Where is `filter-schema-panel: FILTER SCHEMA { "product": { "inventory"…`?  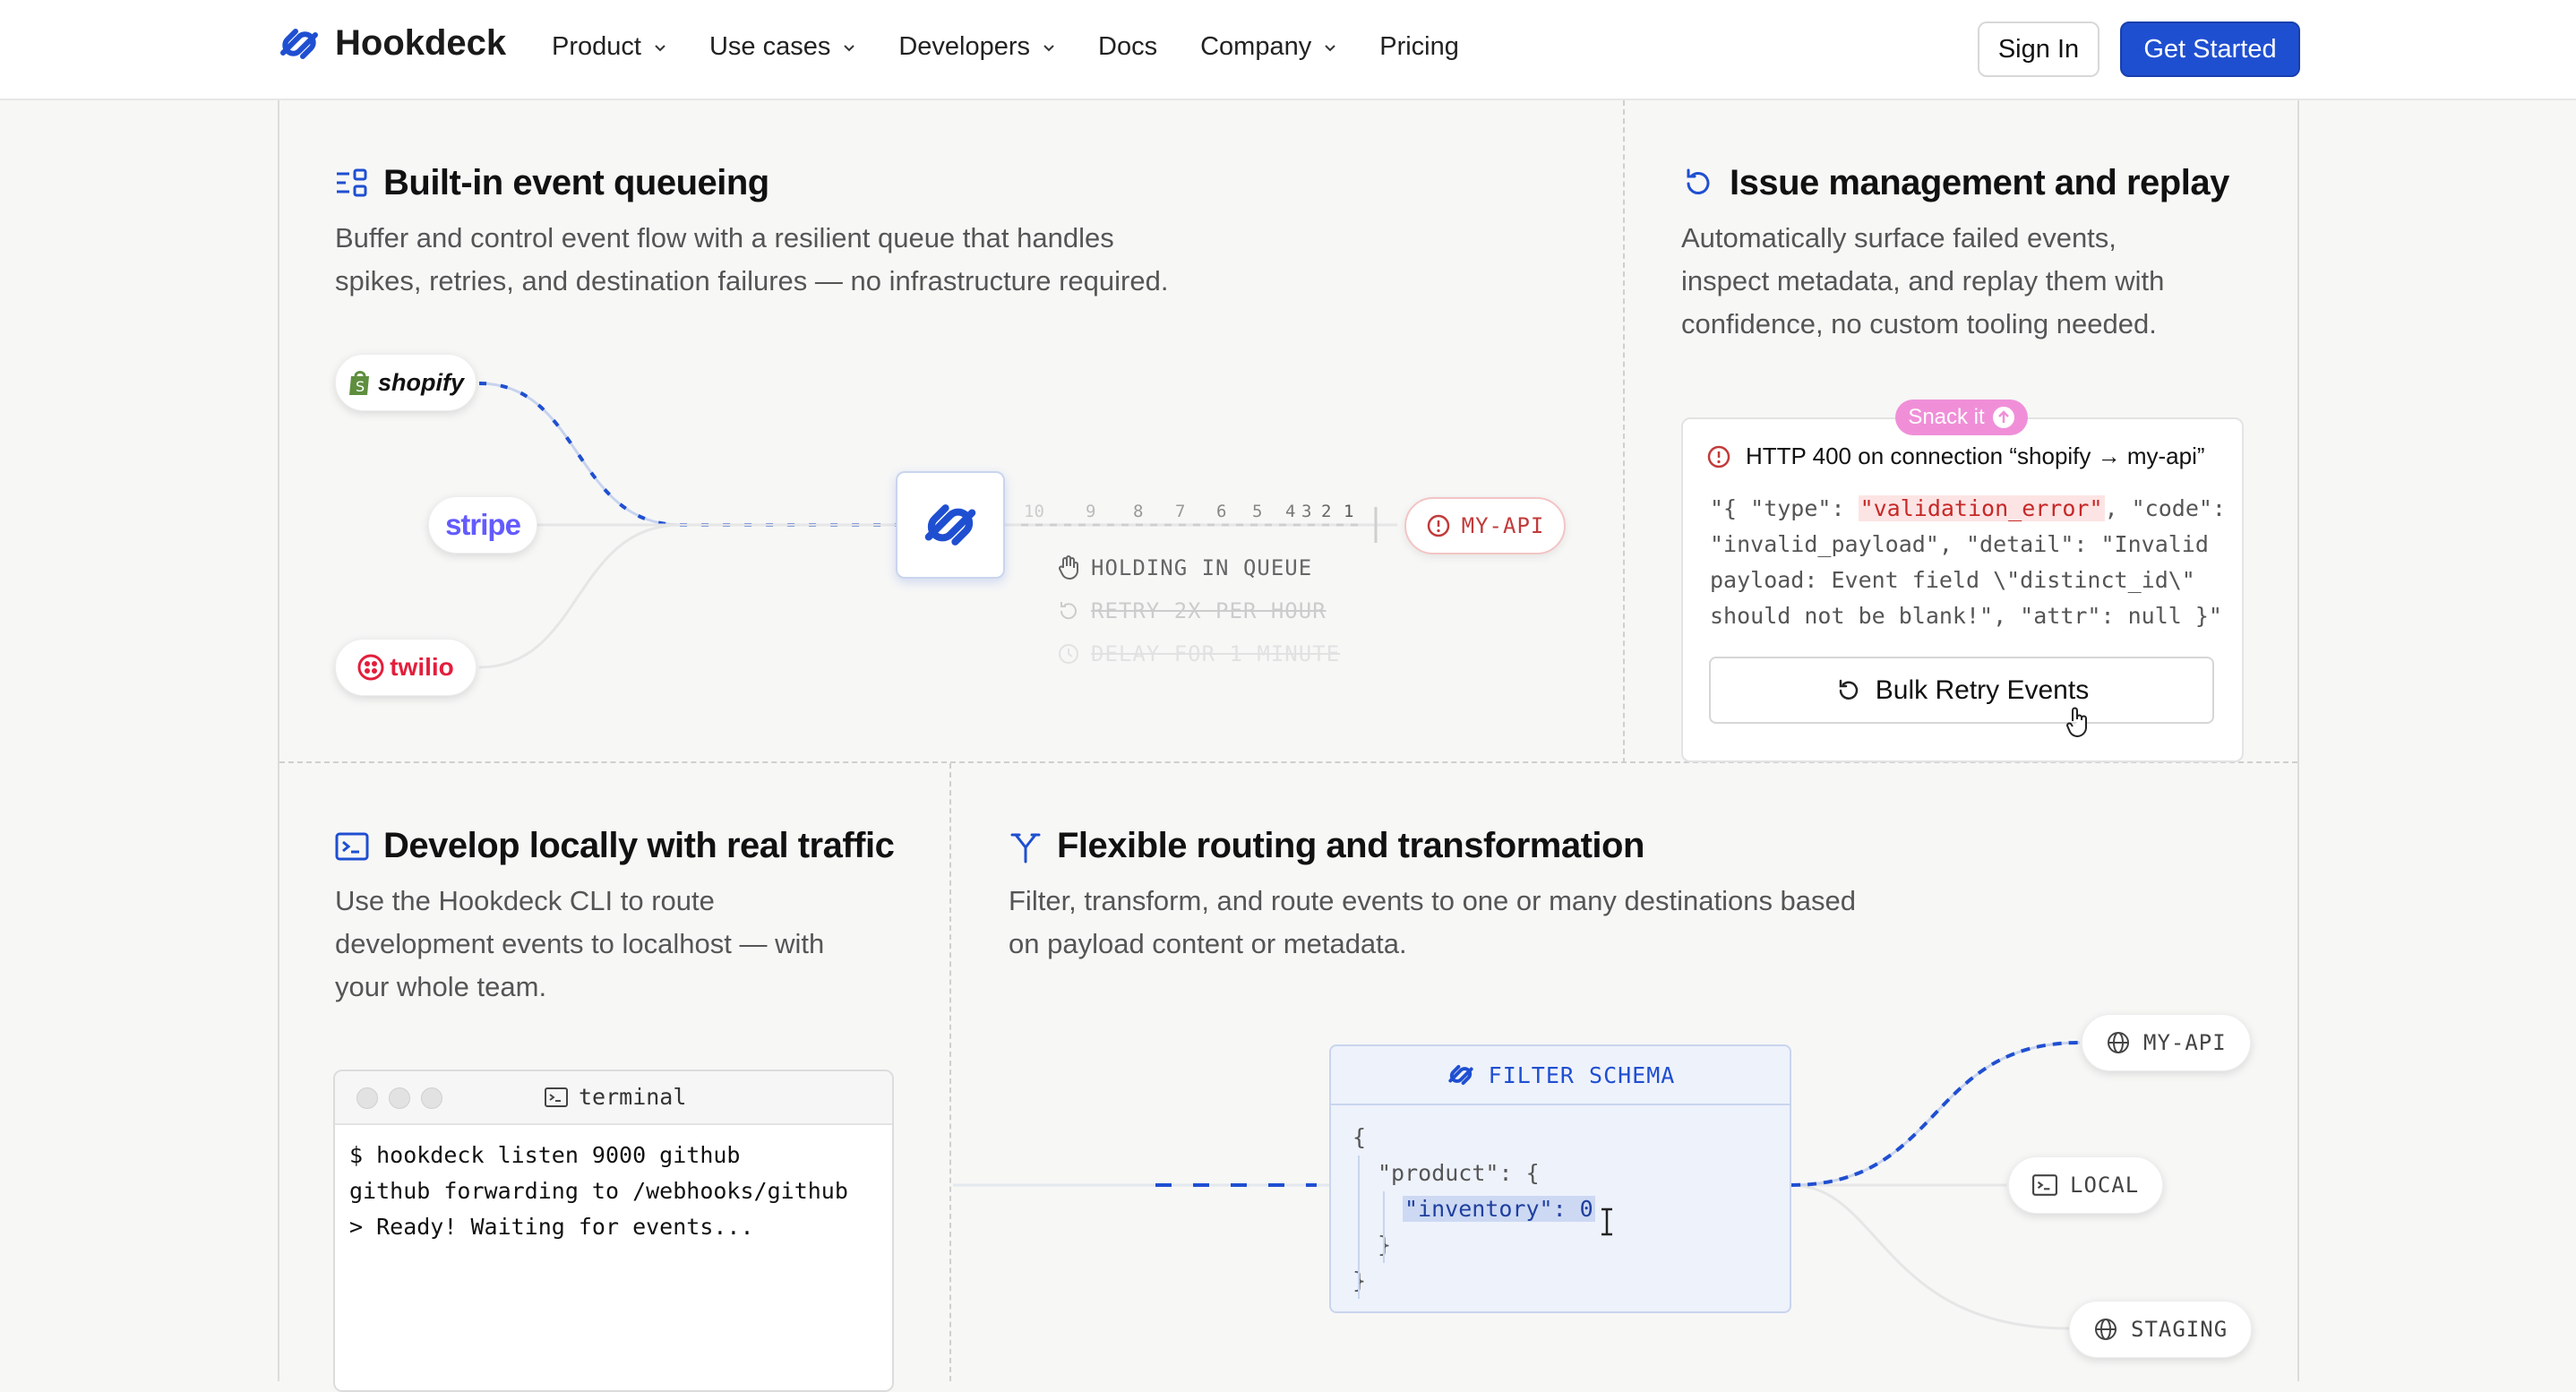
filter-schema-panel: FILTER SCHEMA { "product": { "inventory"… is located at coordinates (1560, 1178).